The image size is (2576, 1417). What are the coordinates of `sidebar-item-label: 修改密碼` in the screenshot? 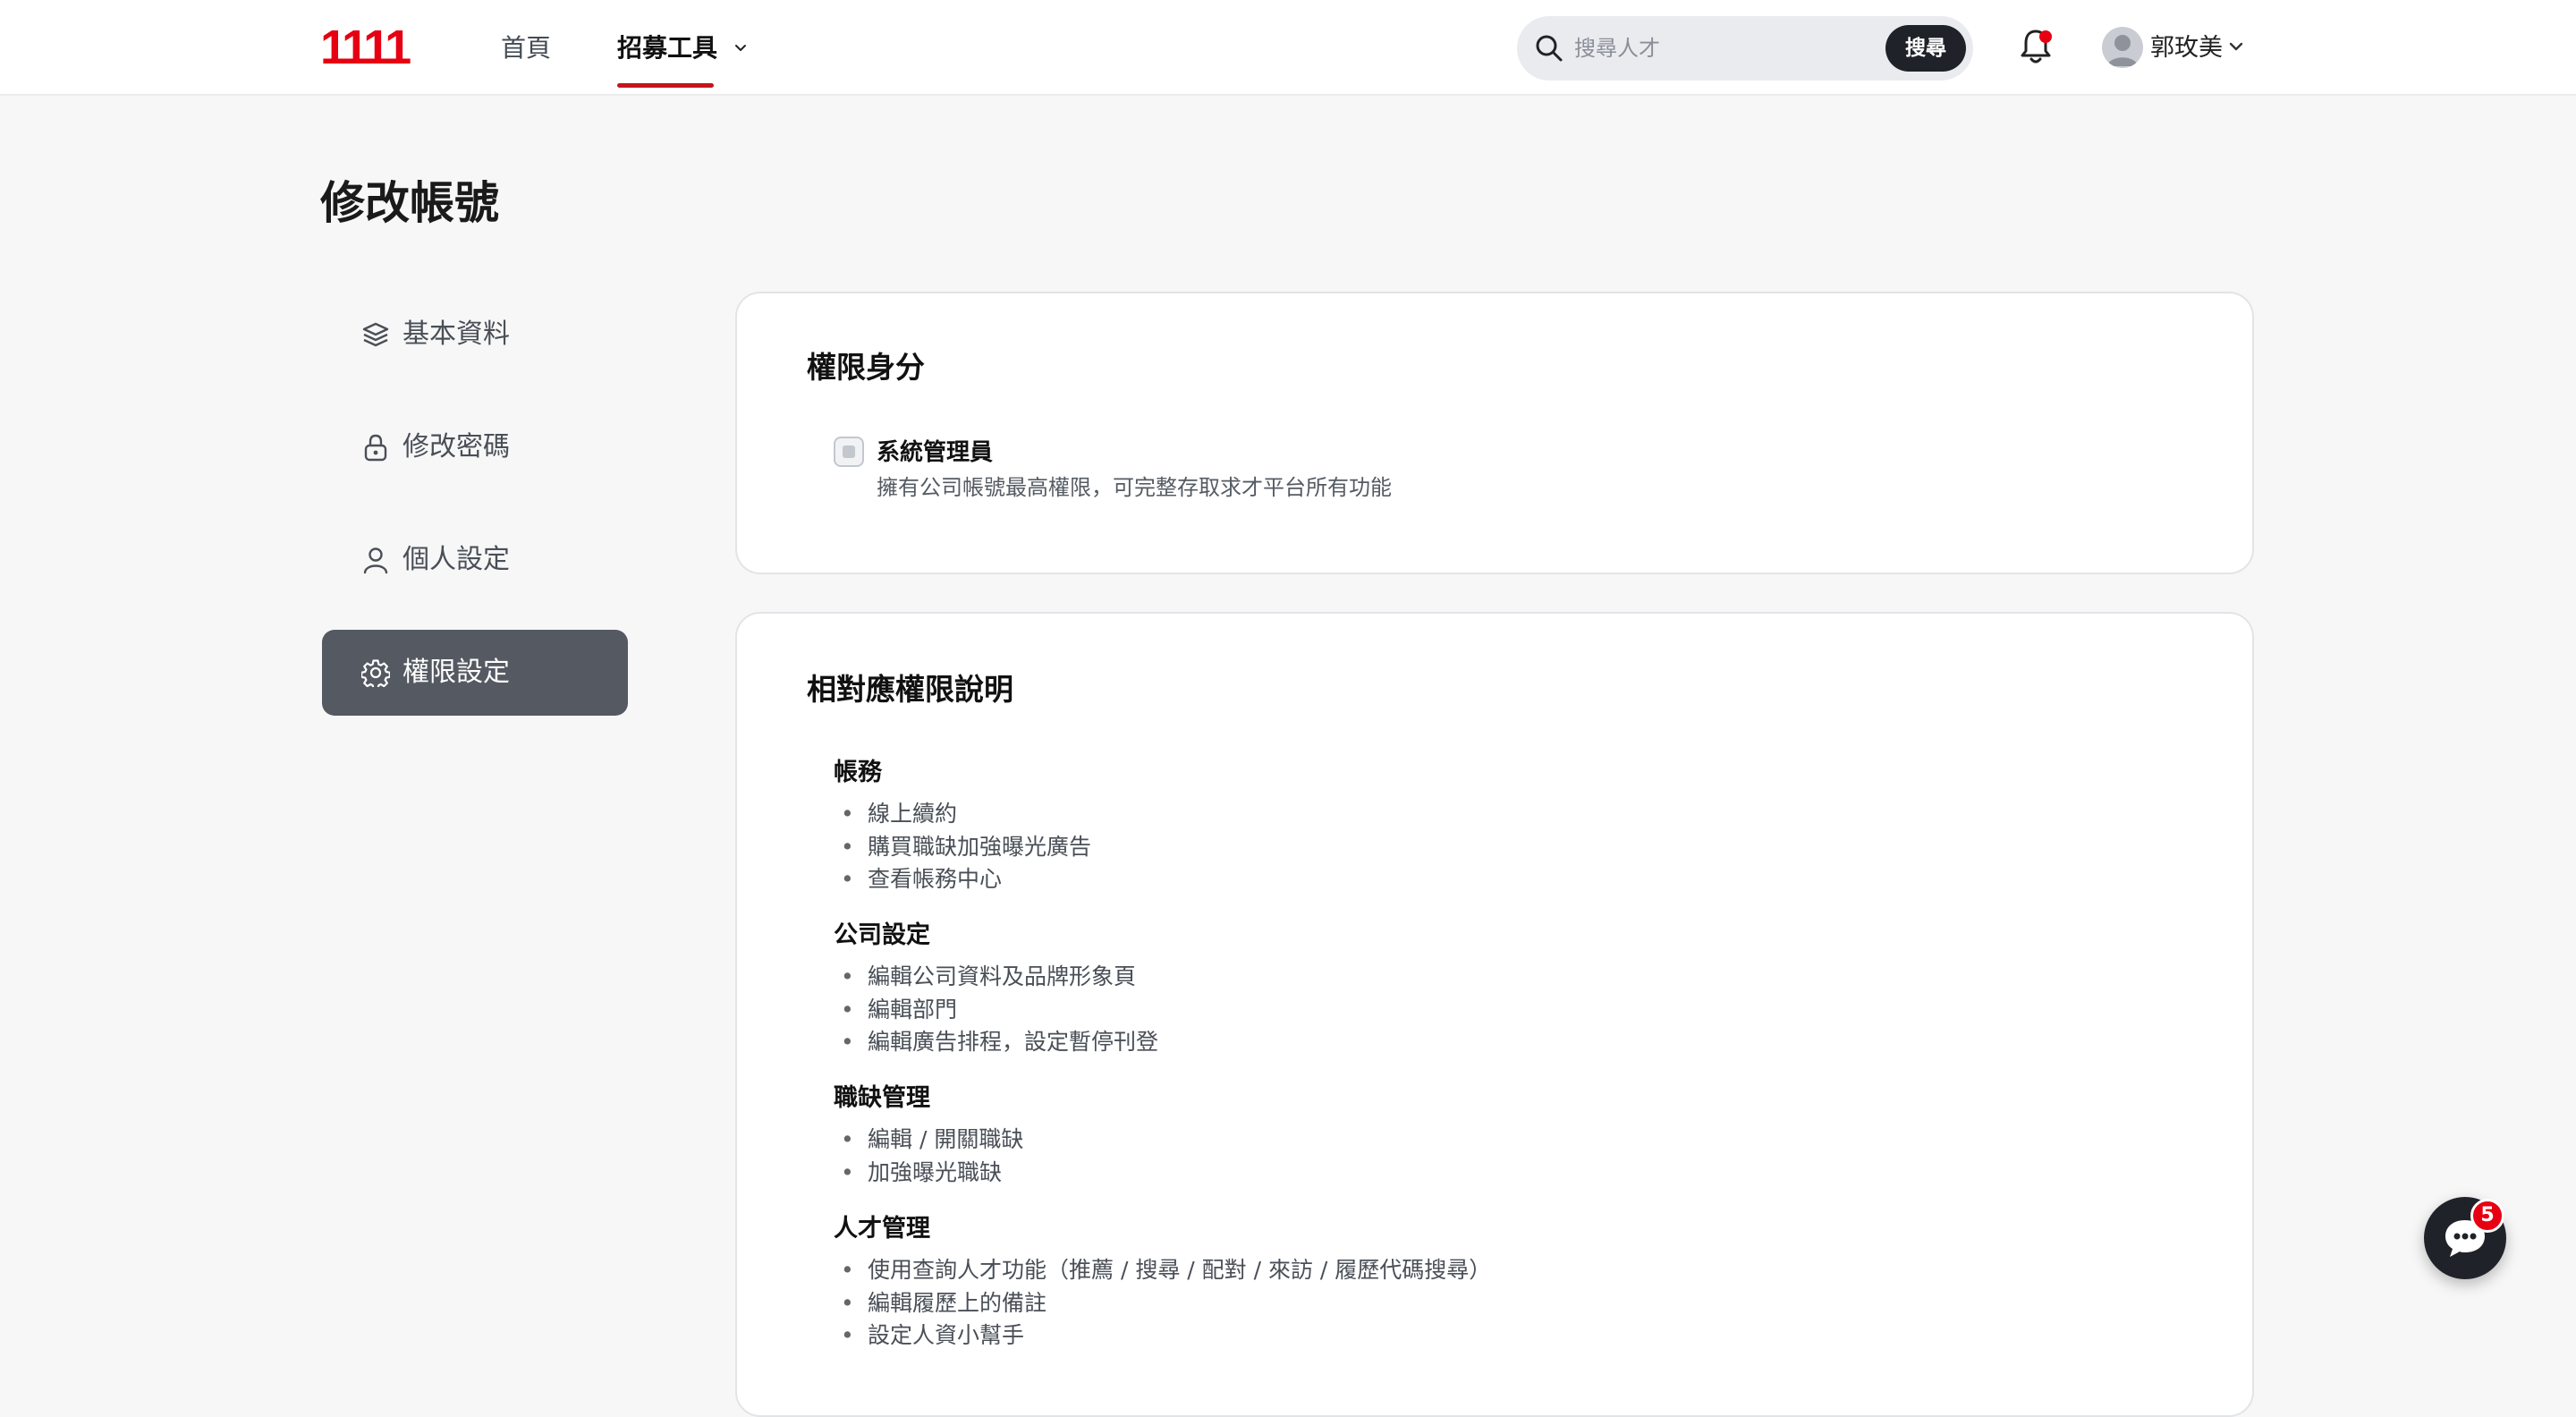 It's located at (456, 447).